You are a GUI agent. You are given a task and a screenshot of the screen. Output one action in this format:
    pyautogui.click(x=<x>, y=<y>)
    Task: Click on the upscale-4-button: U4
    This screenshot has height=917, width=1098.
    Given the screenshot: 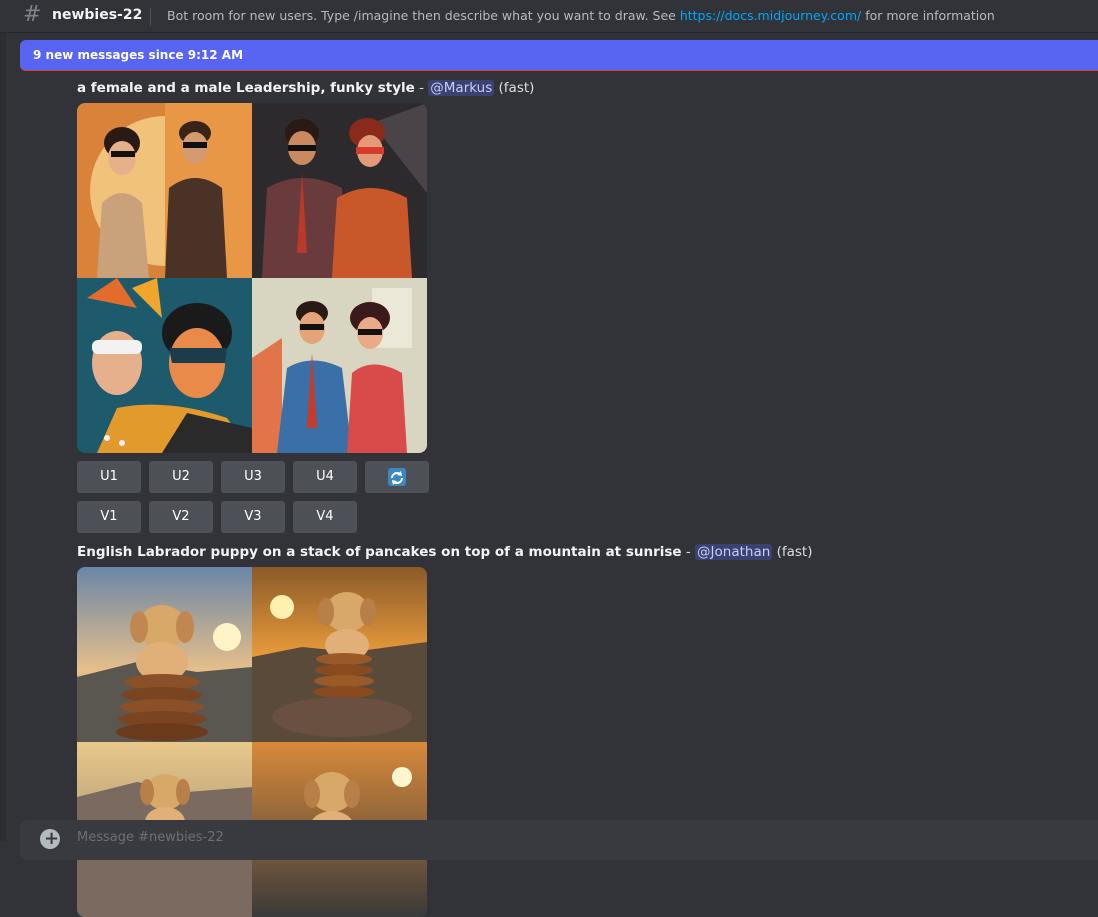 What is the action you would take?
    pyautogui.click(x=325, y=477)
    